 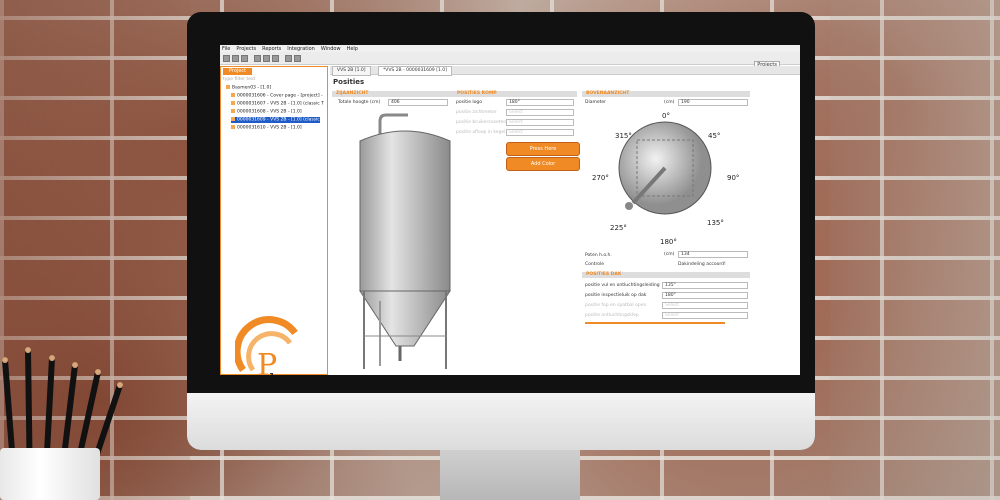 I want to click on editor-tabs: VVS 2B [1.0] *VVS 2B - 0000031609 [1.0], so click(x=565, y=71).